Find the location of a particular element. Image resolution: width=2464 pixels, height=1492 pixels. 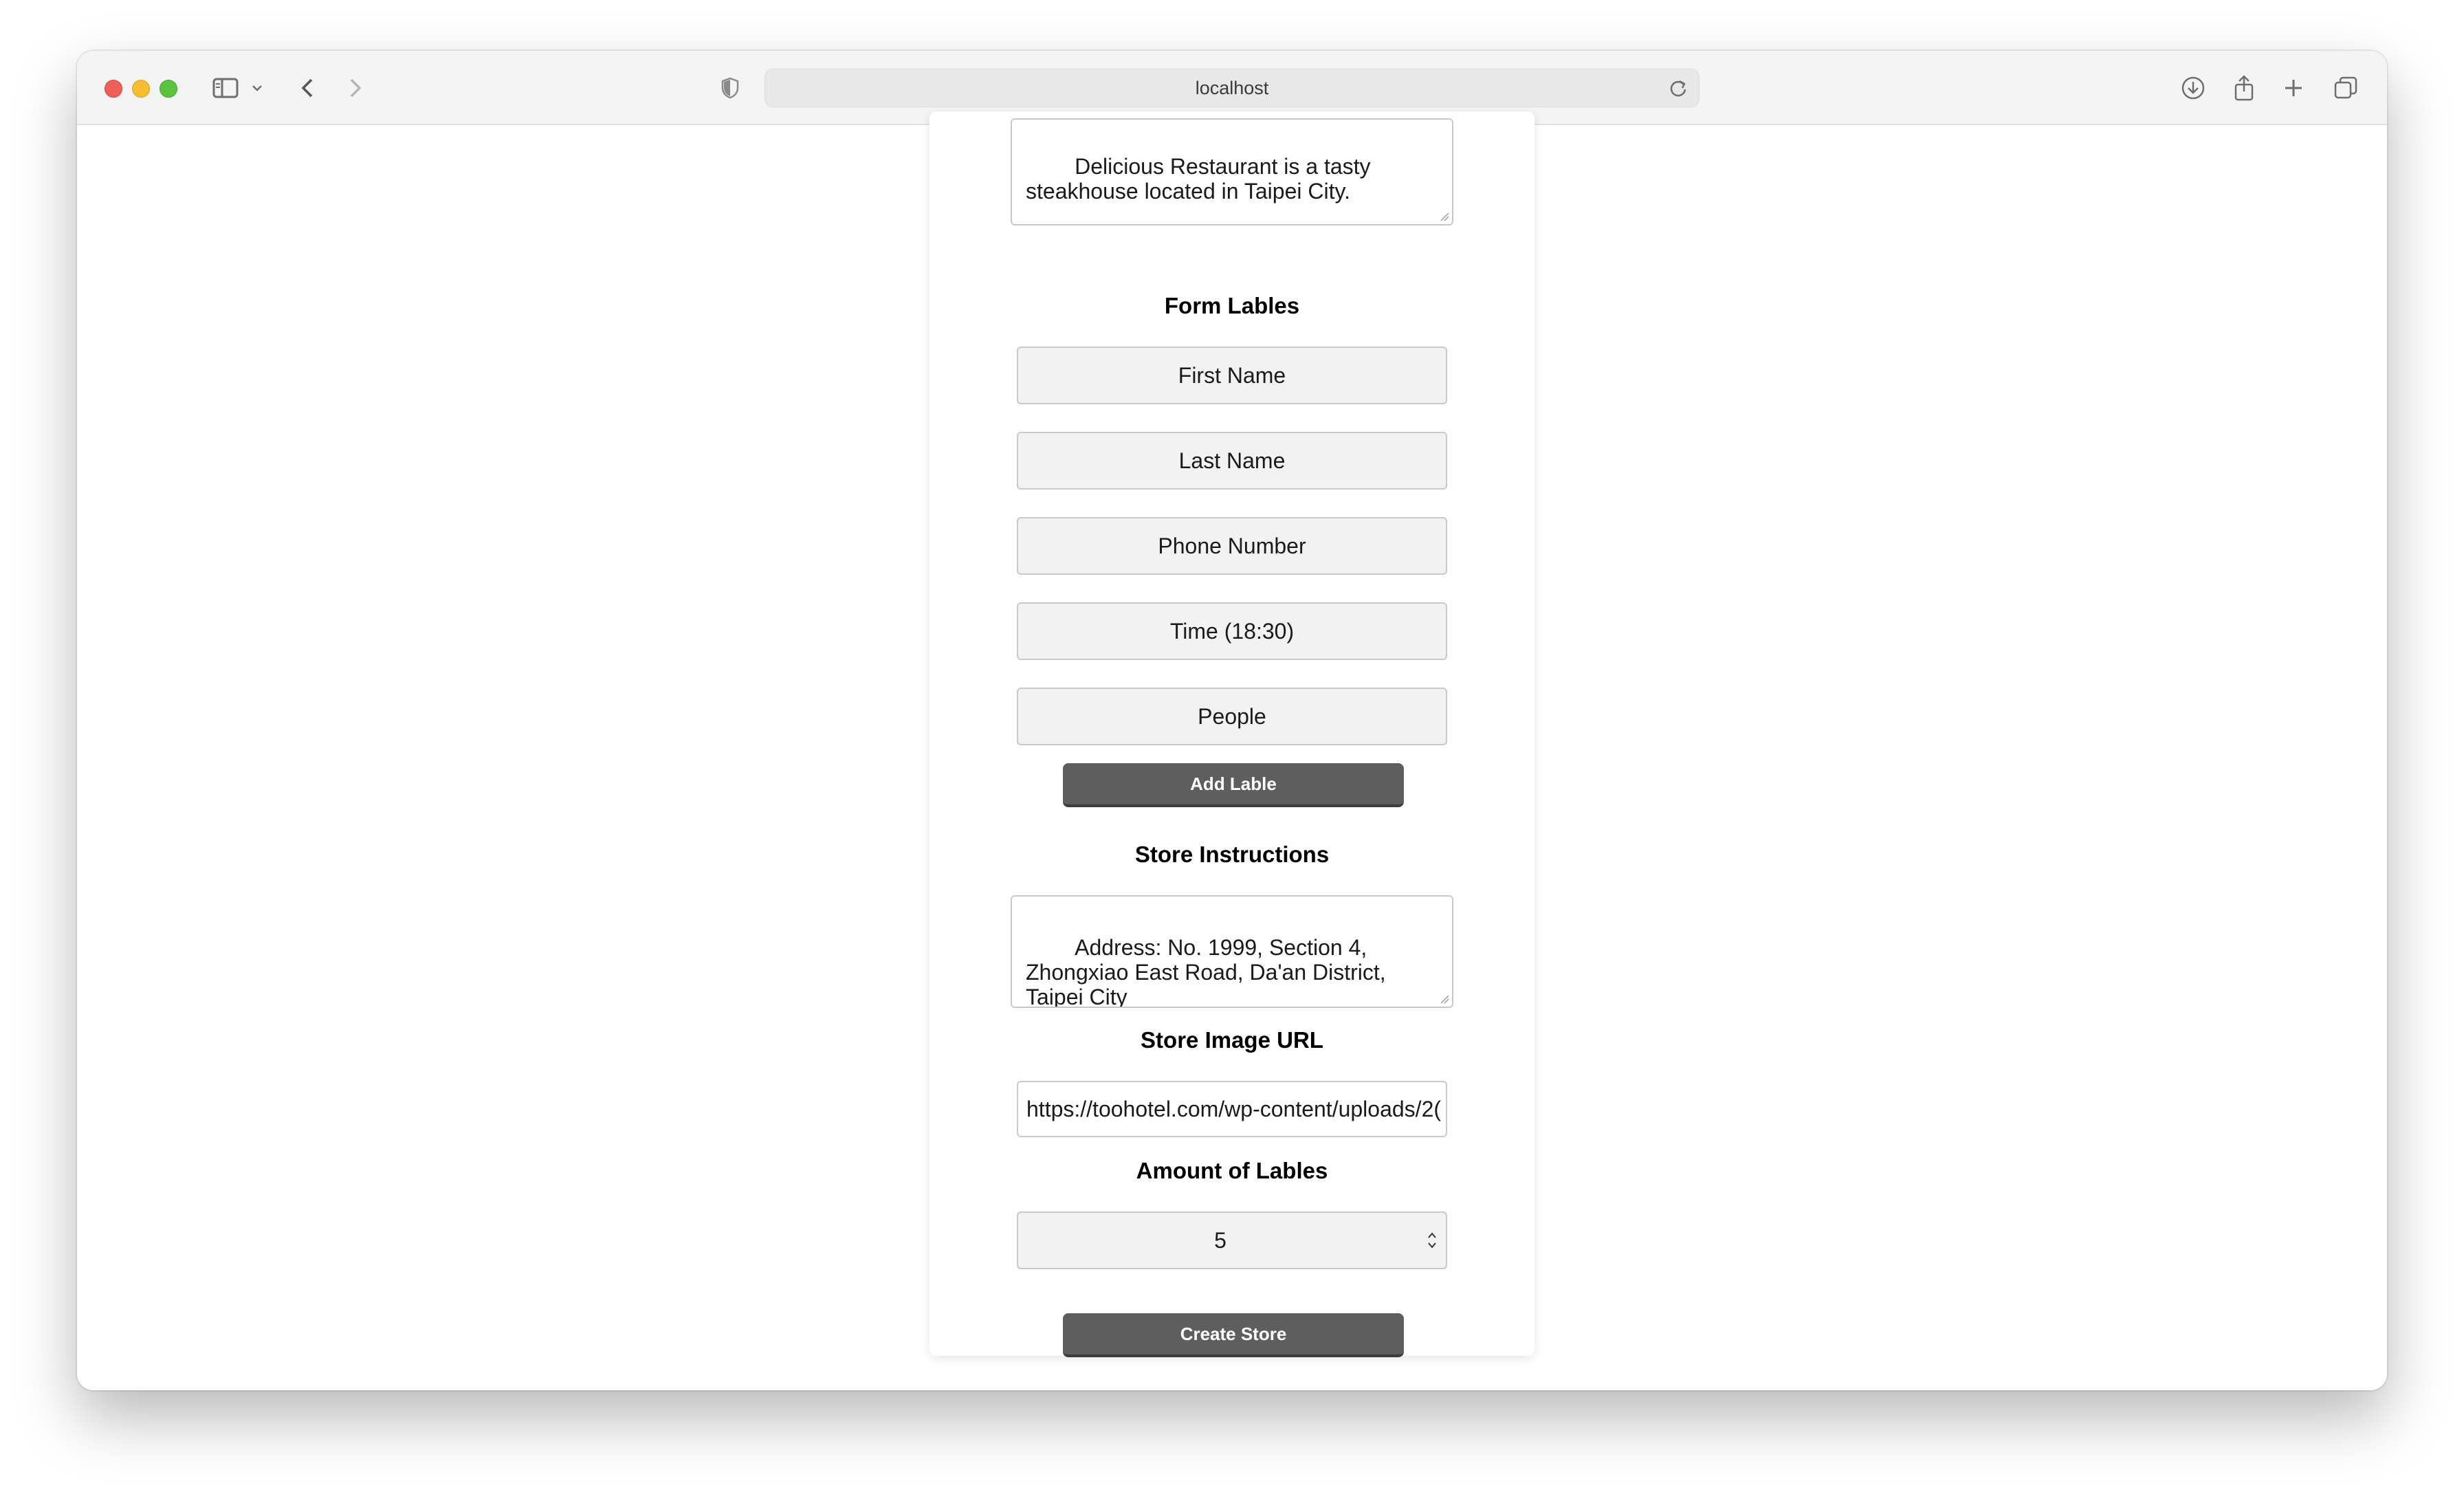

create-store-button: Create Store is located at coordinates (1233, 1335).